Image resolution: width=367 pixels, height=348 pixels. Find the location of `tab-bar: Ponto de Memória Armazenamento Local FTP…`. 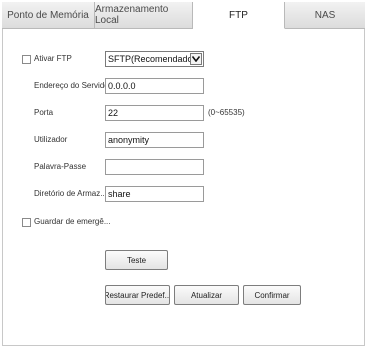

tab-bar: Ponto de Memória Armazenamento Local FTP… is located at coordinates (183, 15).